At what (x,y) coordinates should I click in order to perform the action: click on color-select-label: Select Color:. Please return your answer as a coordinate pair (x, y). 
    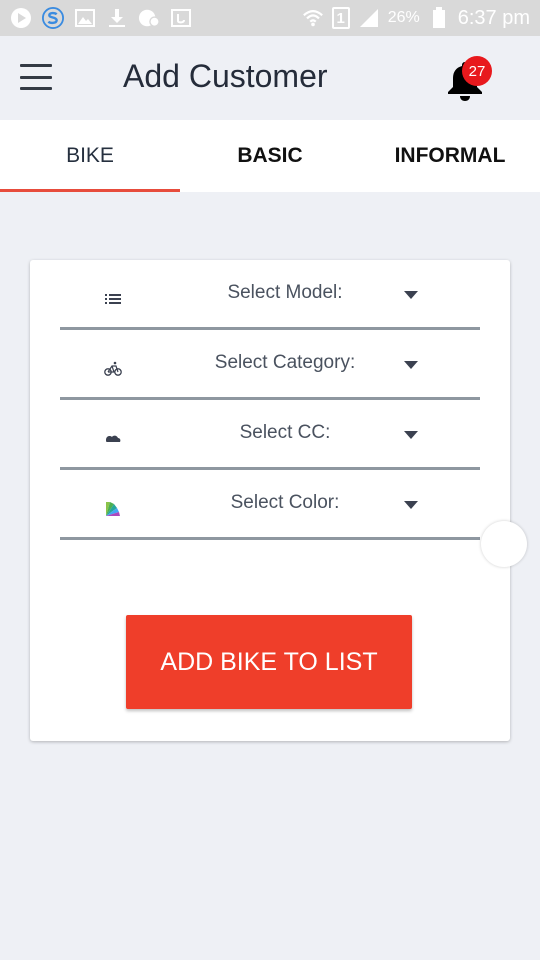
    Looking at the image, I should click on (285, 502).